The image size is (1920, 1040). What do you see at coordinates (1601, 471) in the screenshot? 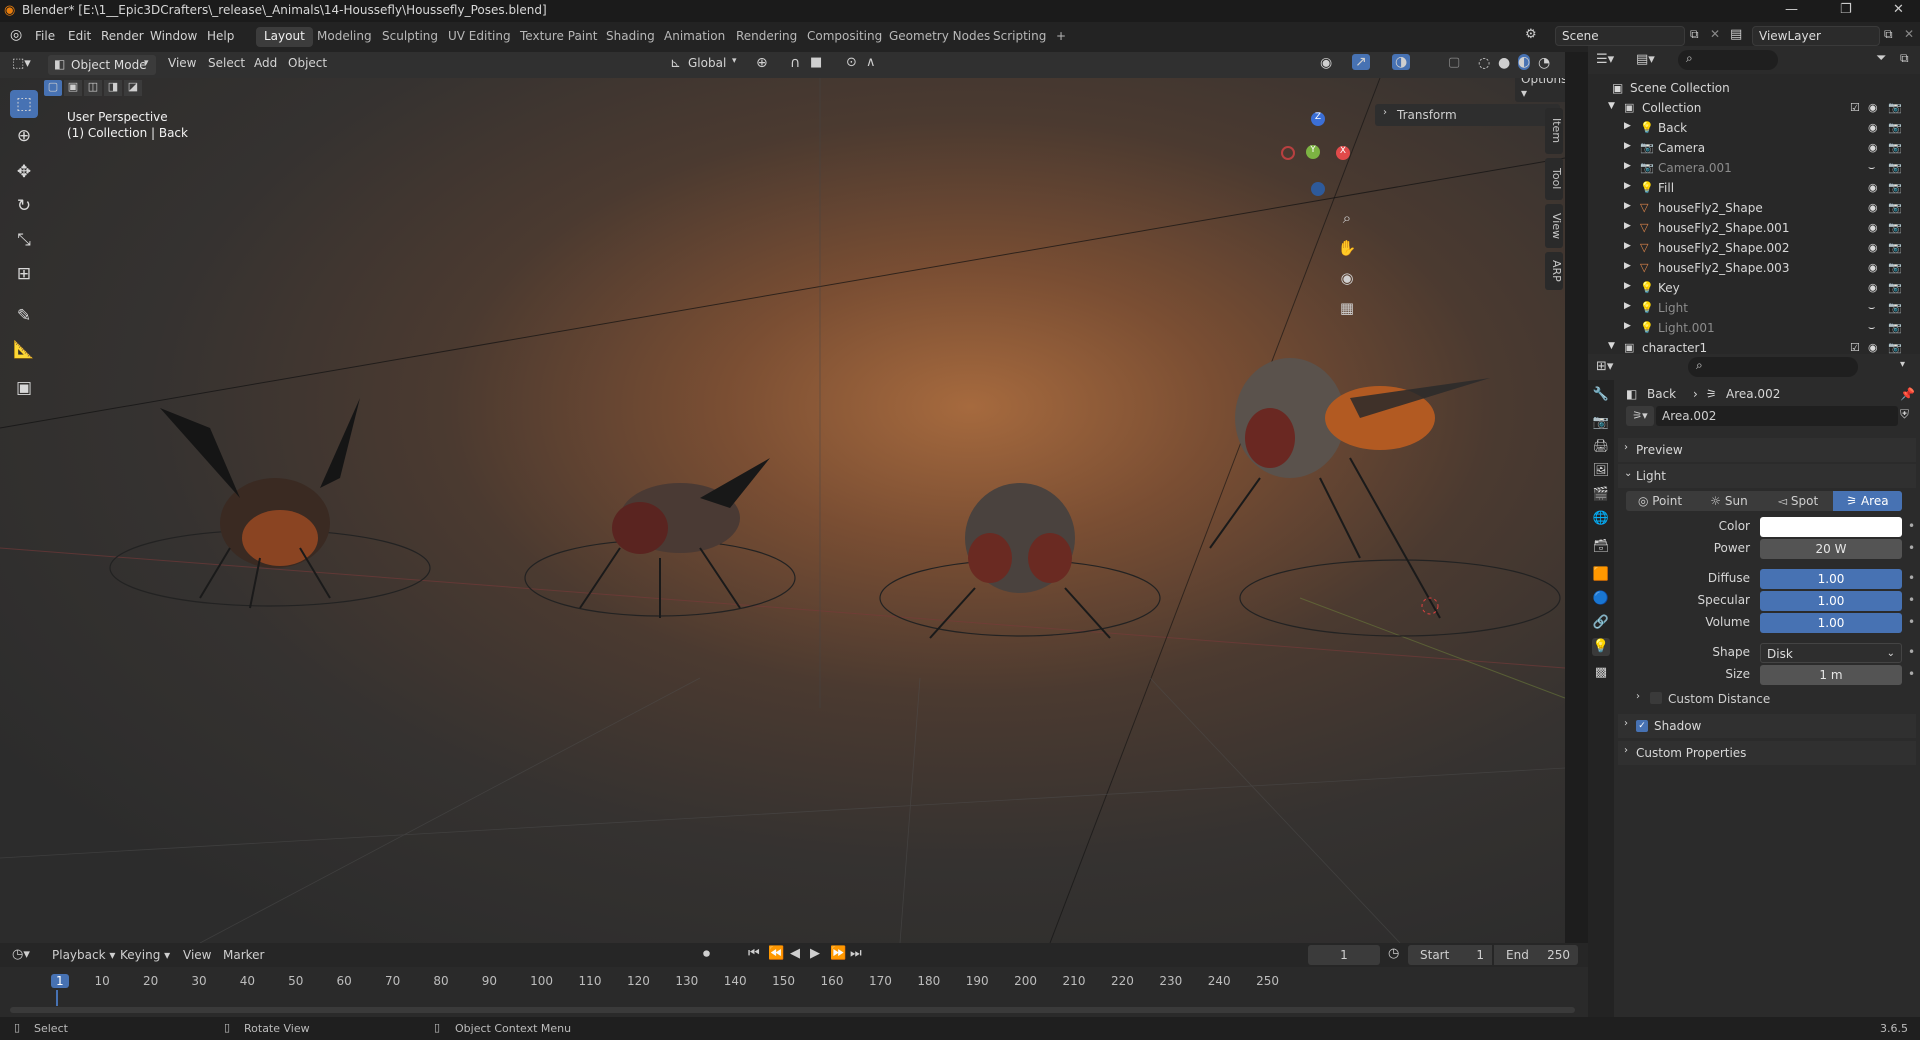
I see `view-layer-tab-icon: 🖼` at bounding box center [1601, 471].